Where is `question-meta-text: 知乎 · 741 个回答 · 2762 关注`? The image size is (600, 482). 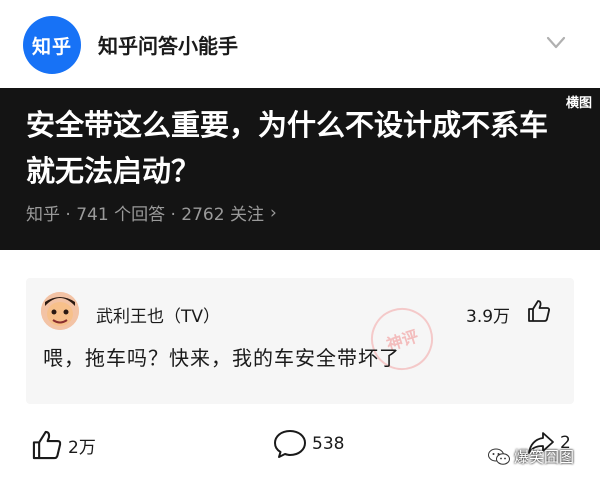 question-meta-text: 知乎 · 741 个回答 · 2762 关注 is located at coordinates (145, 215).